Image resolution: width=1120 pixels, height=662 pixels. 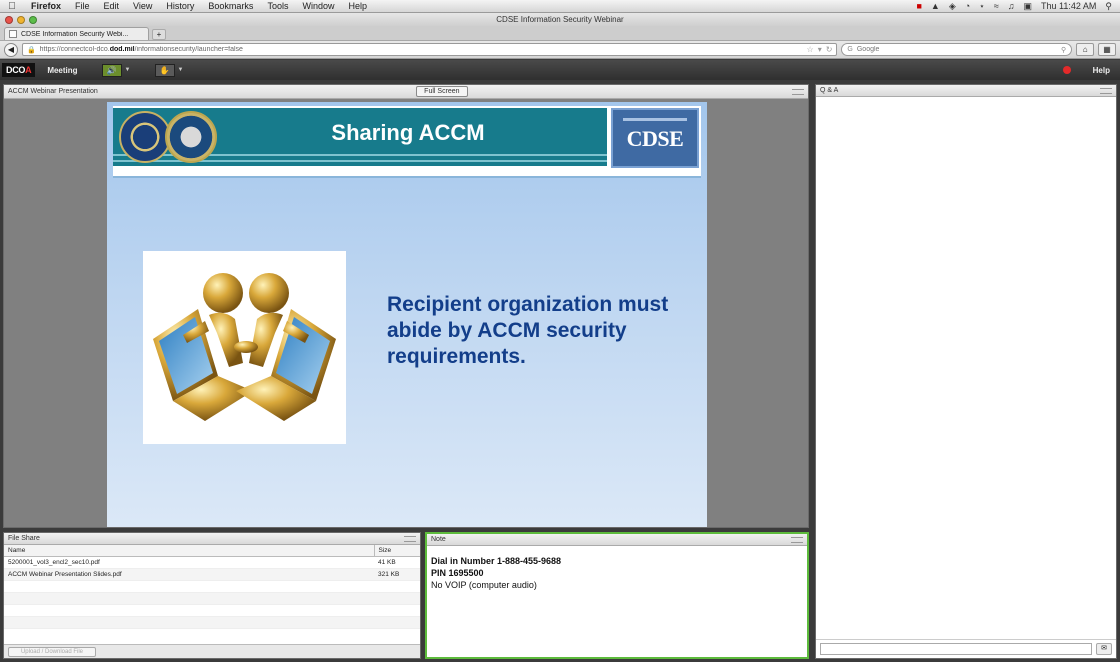 What do you see at coordinates (438, 539) in the screenshot?
I see `note-title: Note` at bounding box center [438, 539].